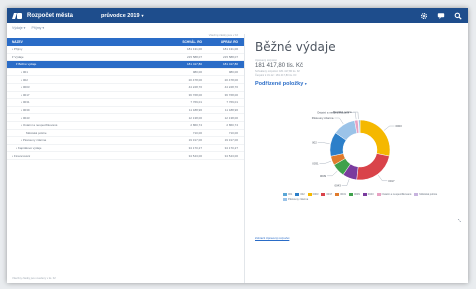  Describe the element at coordinates (231, 87) in the screenshot. I see `row-adjusted: 44 228,70` at that location.